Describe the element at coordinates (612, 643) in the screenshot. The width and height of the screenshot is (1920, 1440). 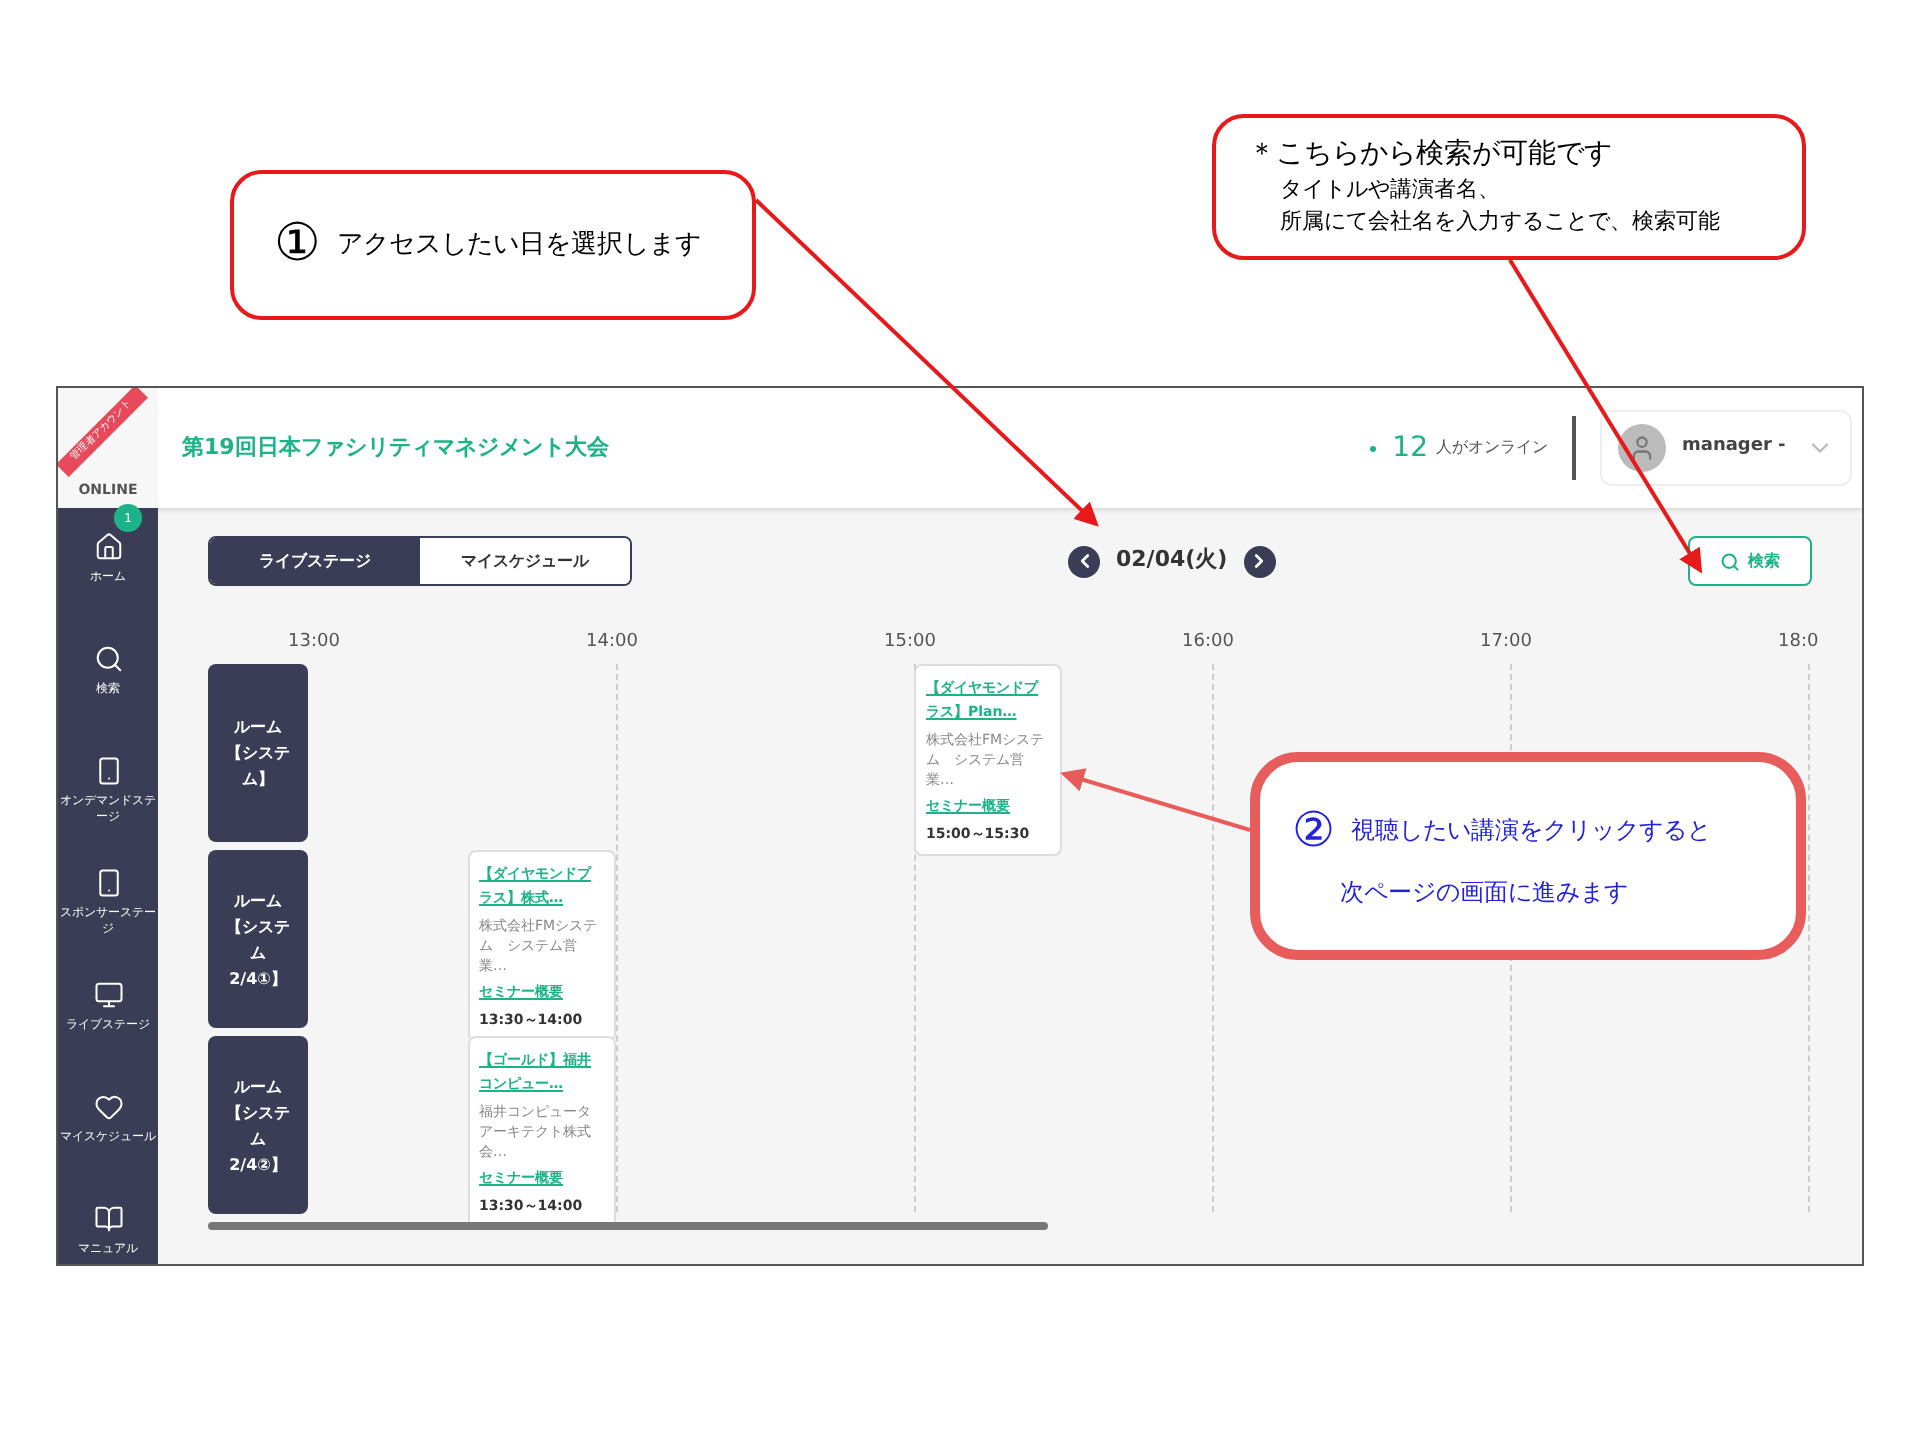
I see `hour-label: 14:00` at that location.